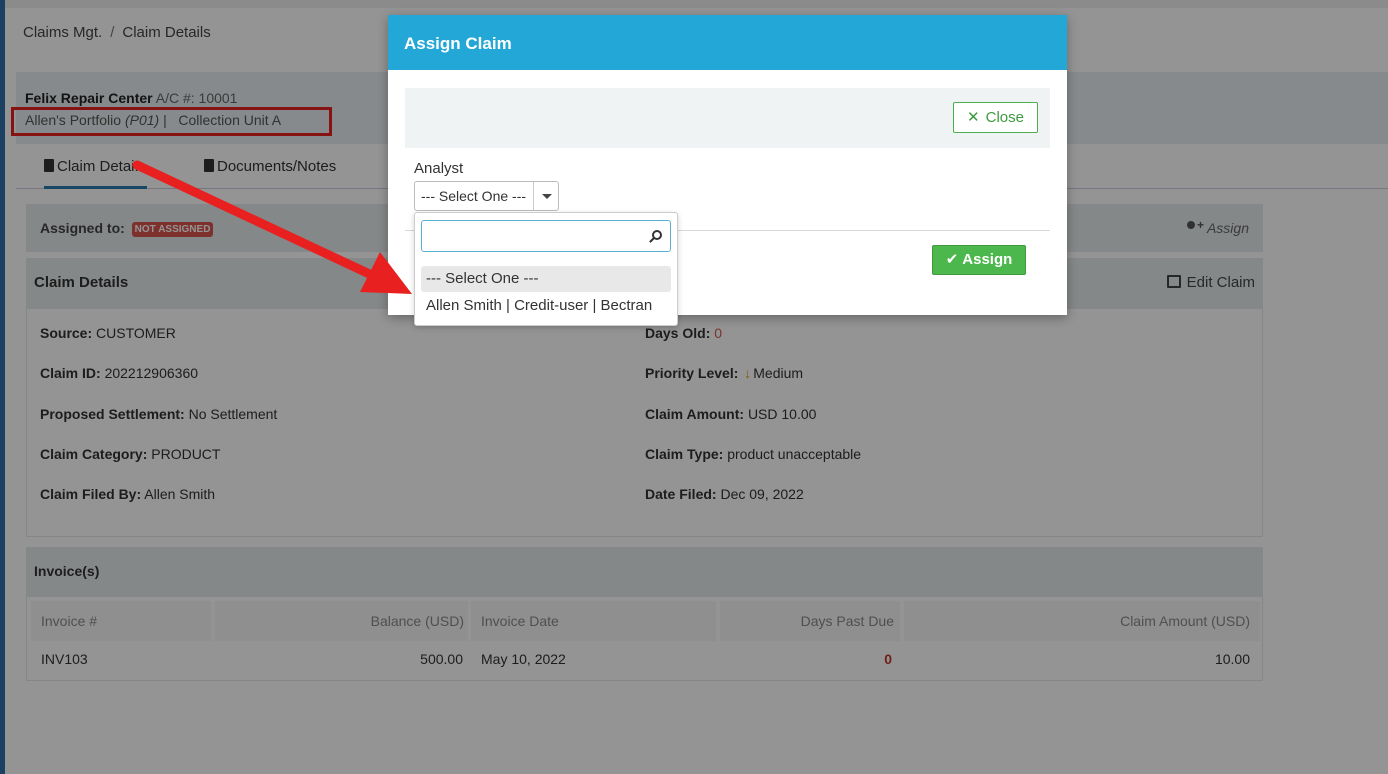 The image size is (1388, 774). I want to click on modal-toolbar: ✕ Close, so click(727, 118).